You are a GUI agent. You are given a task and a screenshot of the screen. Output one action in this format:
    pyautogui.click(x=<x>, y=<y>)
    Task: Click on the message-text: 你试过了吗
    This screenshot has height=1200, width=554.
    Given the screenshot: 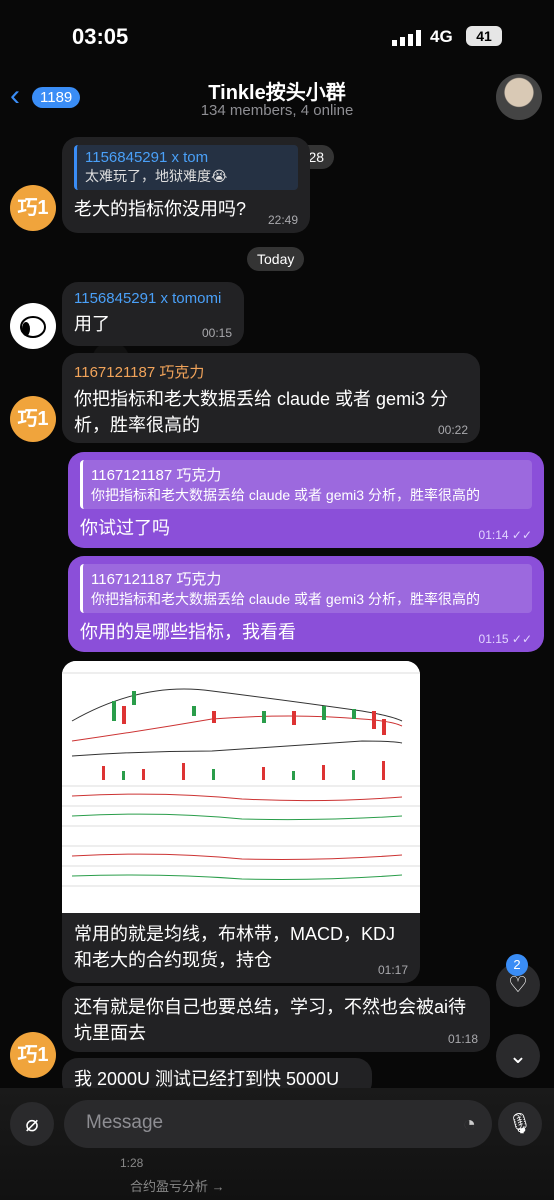 What is the action you would take?
    pyautogui.click(x=125, y=528)
    